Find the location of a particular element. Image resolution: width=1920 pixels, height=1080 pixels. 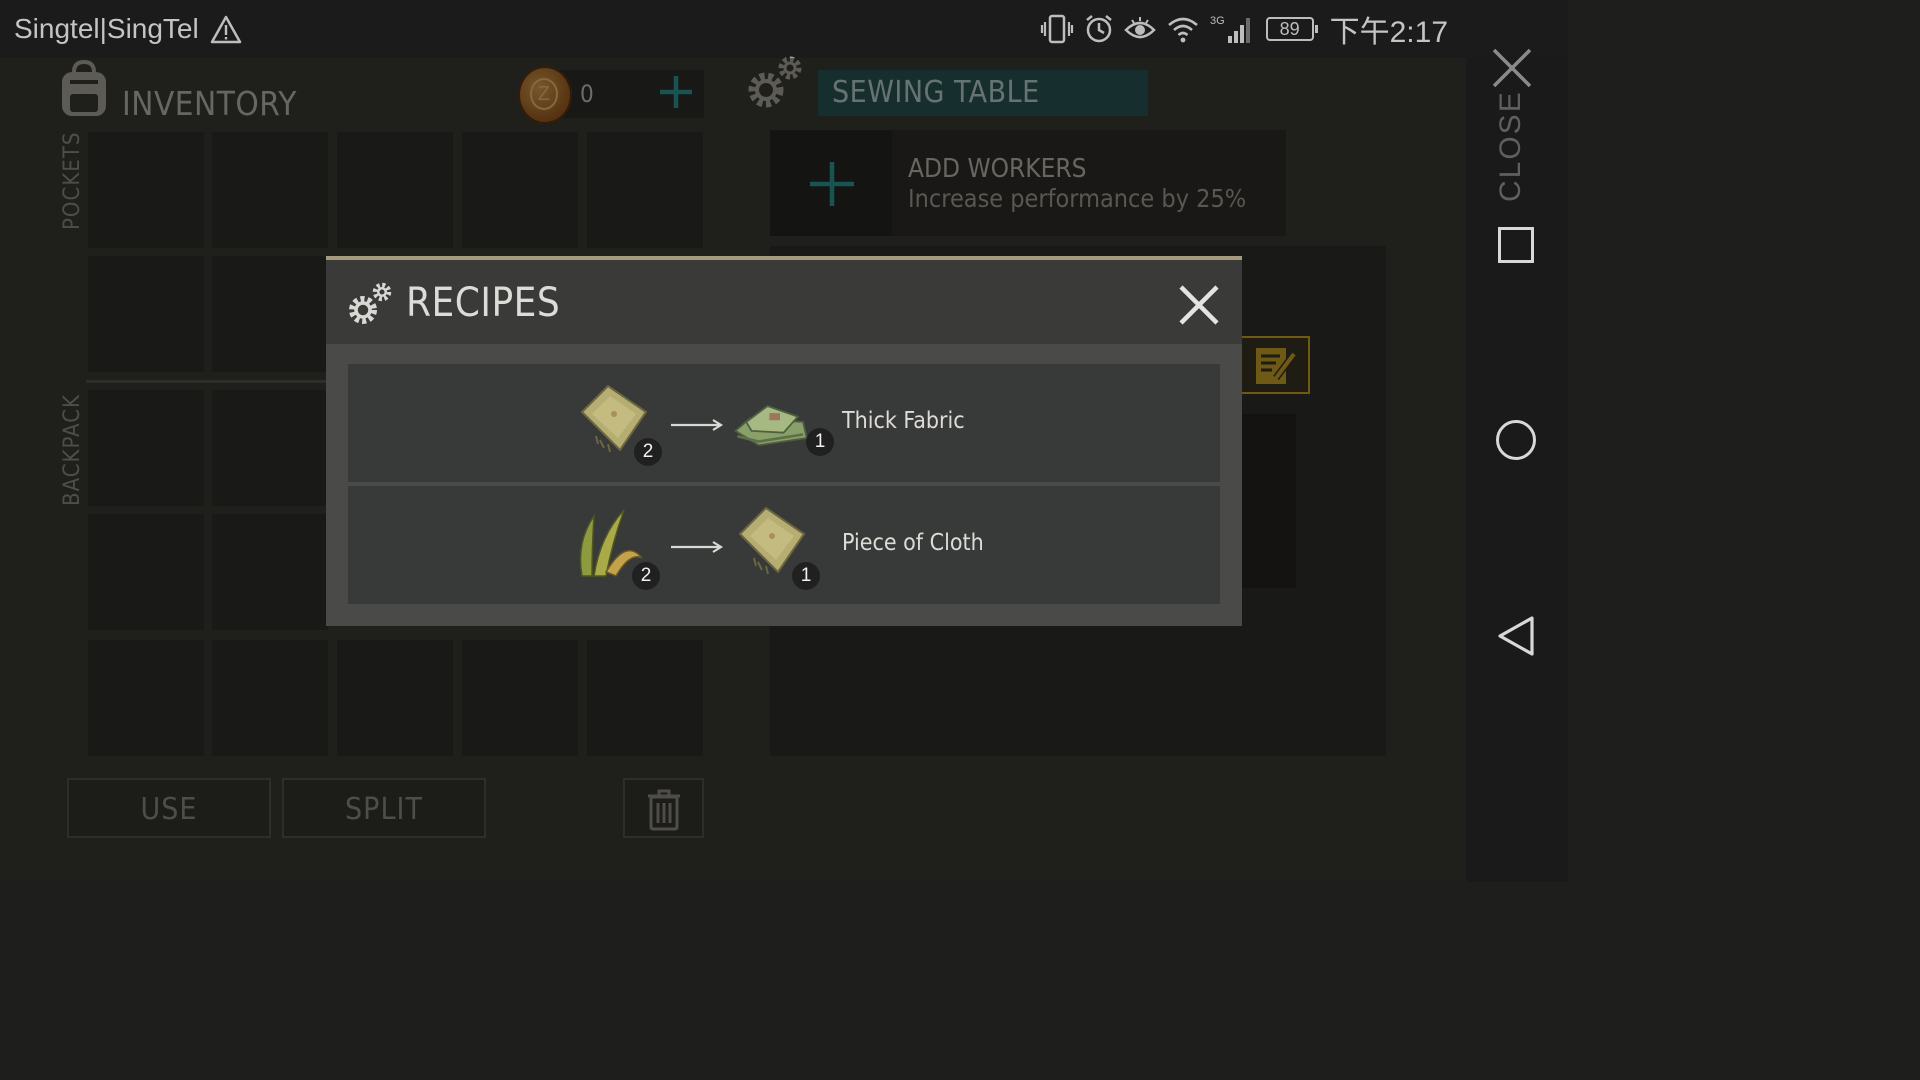

warning-icon is located at coordinates (226, 29).